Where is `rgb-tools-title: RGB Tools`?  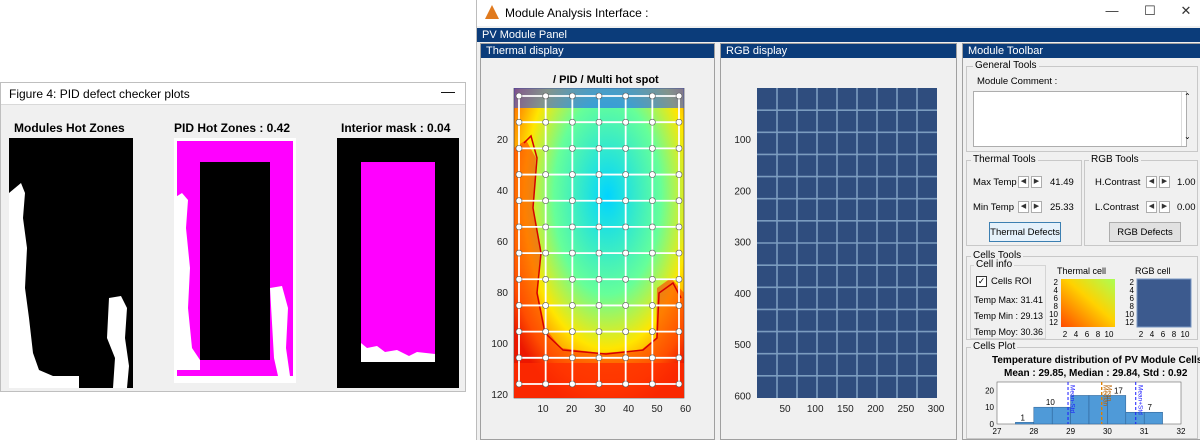 rgb-tools-title: RGB Tools is located at coordinates (1115, 159).